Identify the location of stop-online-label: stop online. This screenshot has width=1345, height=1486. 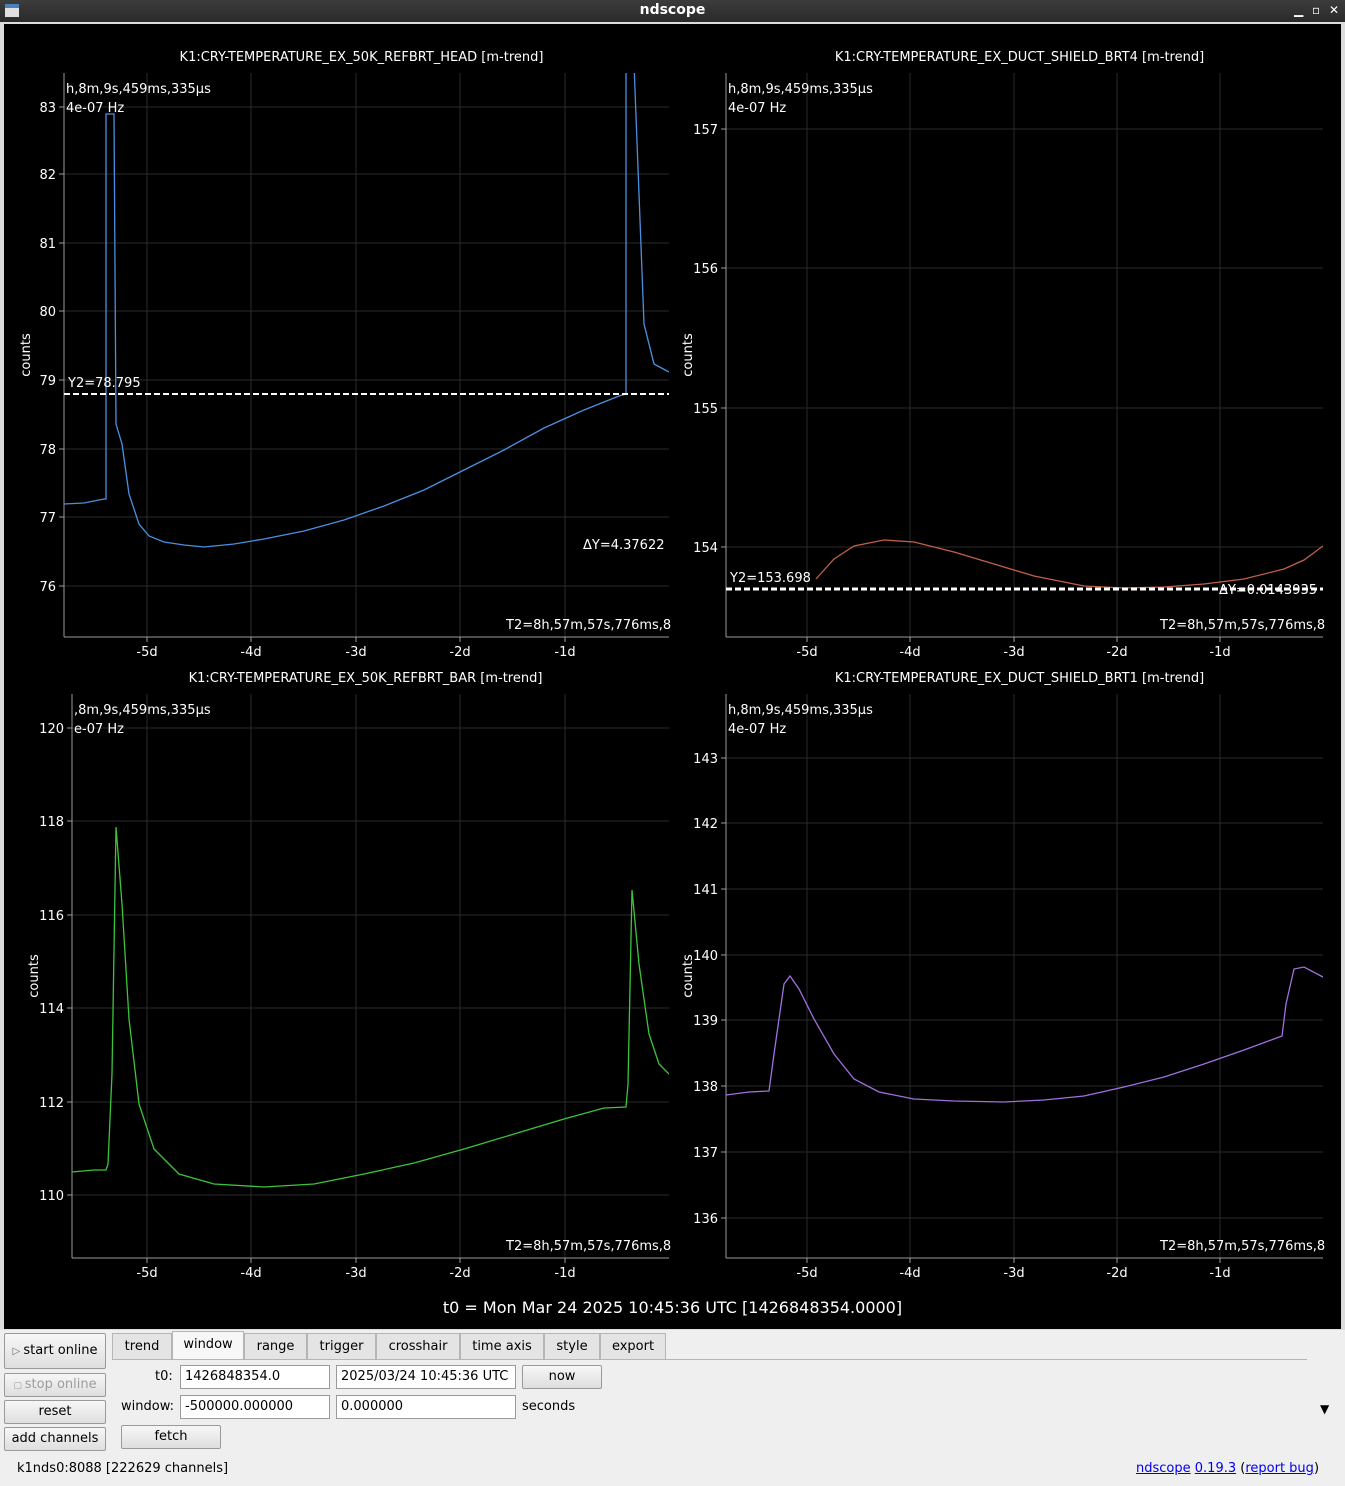
(60, 1384).